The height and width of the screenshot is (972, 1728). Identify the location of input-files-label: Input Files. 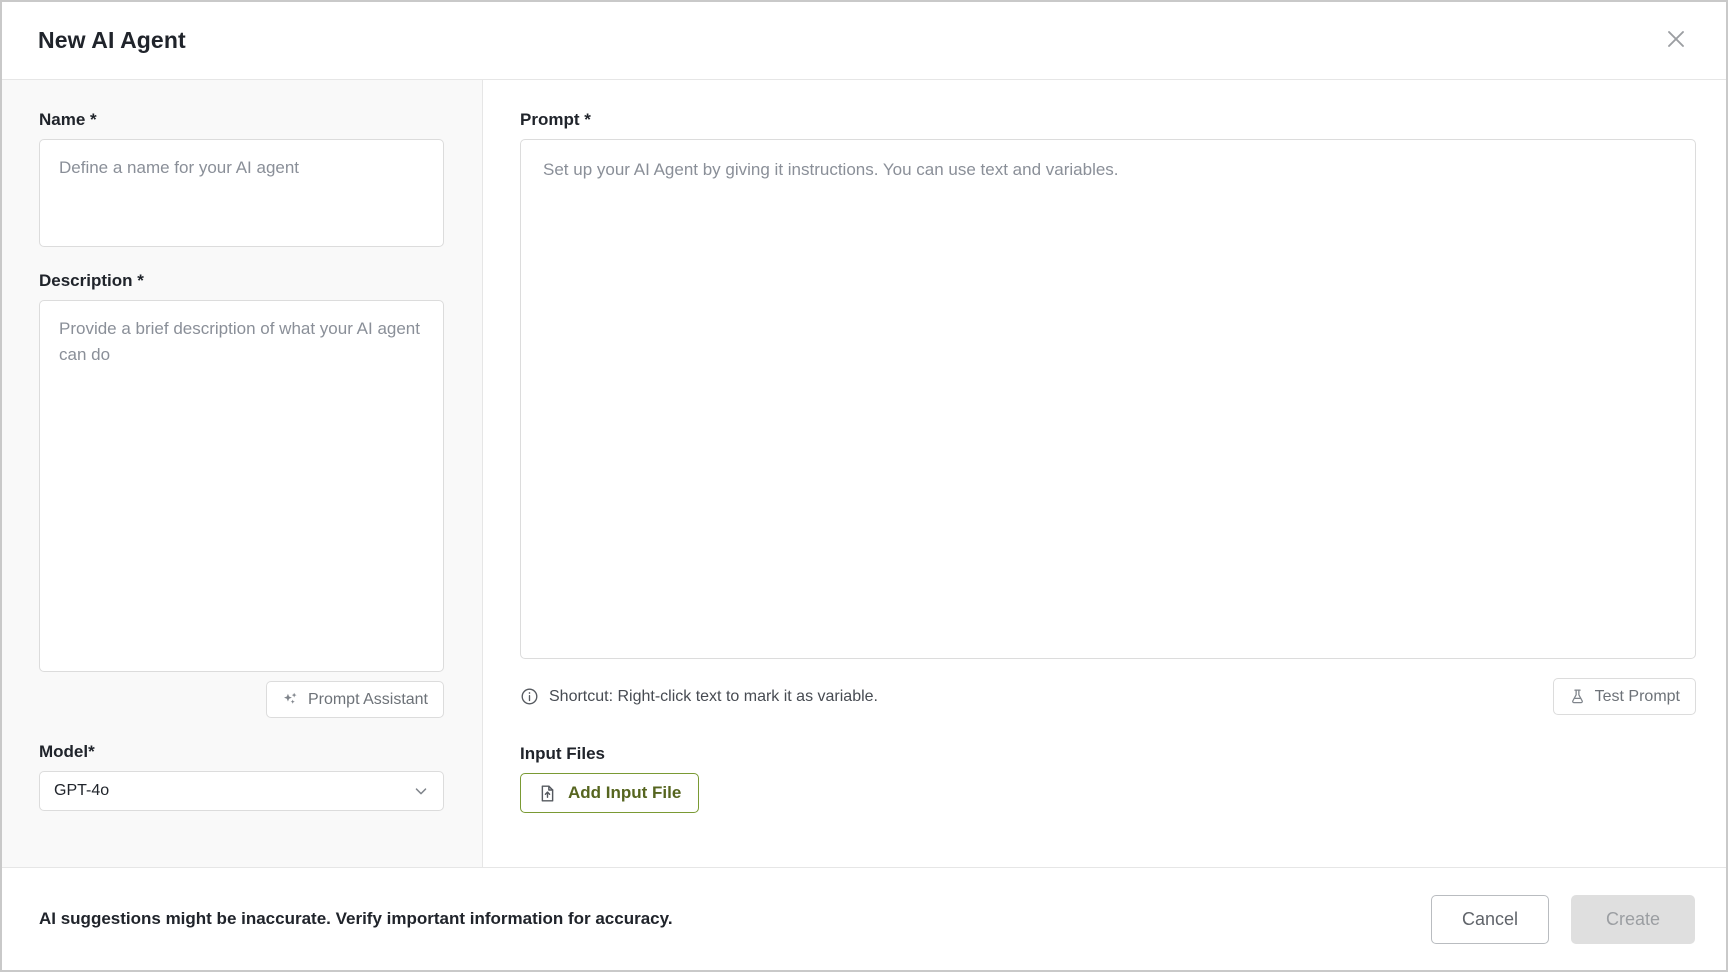
(562, 753).